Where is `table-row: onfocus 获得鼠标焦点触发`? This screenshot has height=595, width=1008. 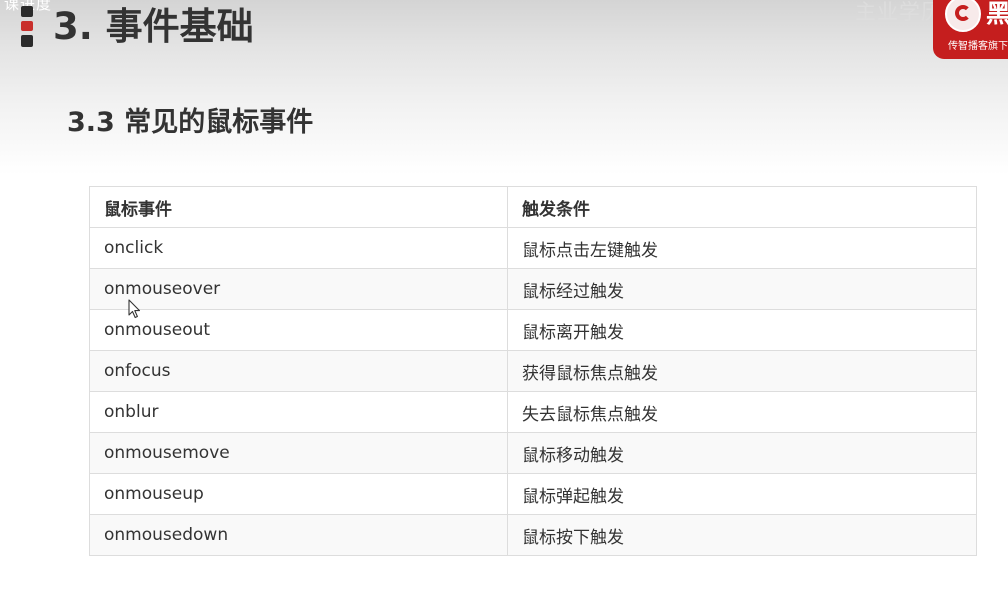 table-row: onfocus 获得鼠标焦点触发 is located at coordinates (533, 371).